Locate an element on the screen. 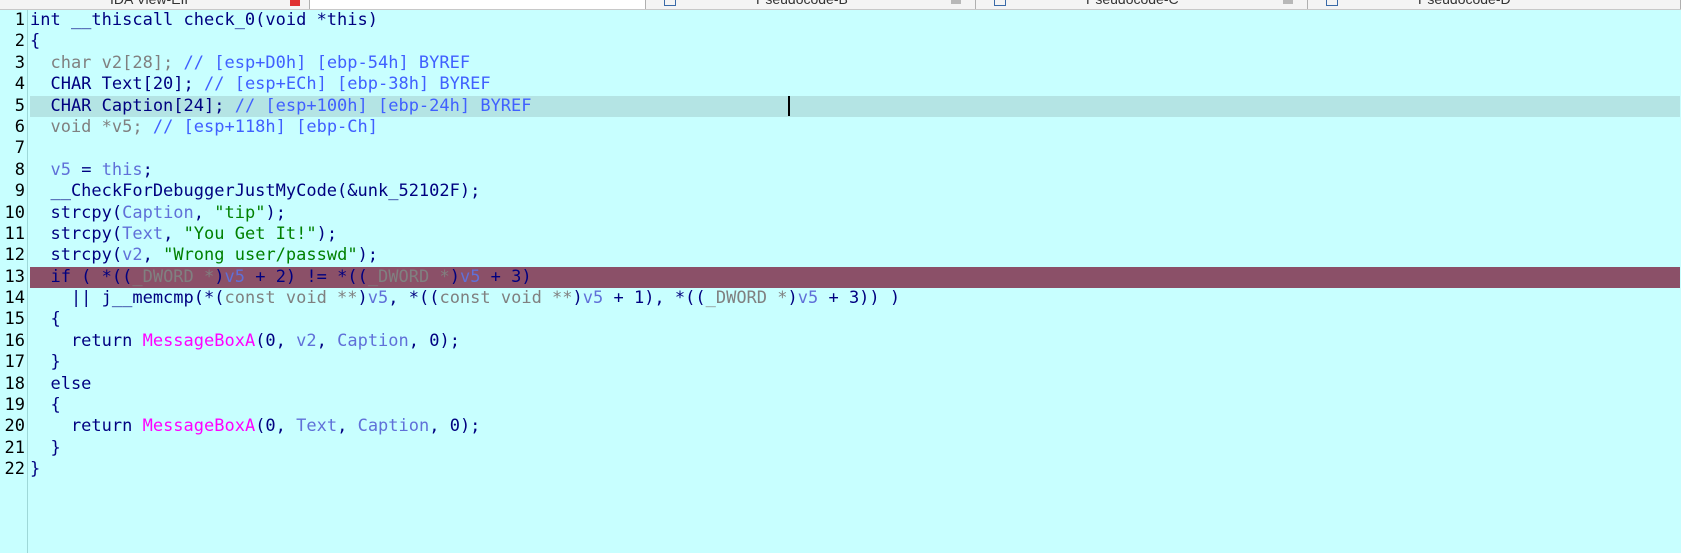 The height and width of the screenshot is (553, 1681). code-line: strcpy(Caption, "tip"); is located at coordinates (855, 213).